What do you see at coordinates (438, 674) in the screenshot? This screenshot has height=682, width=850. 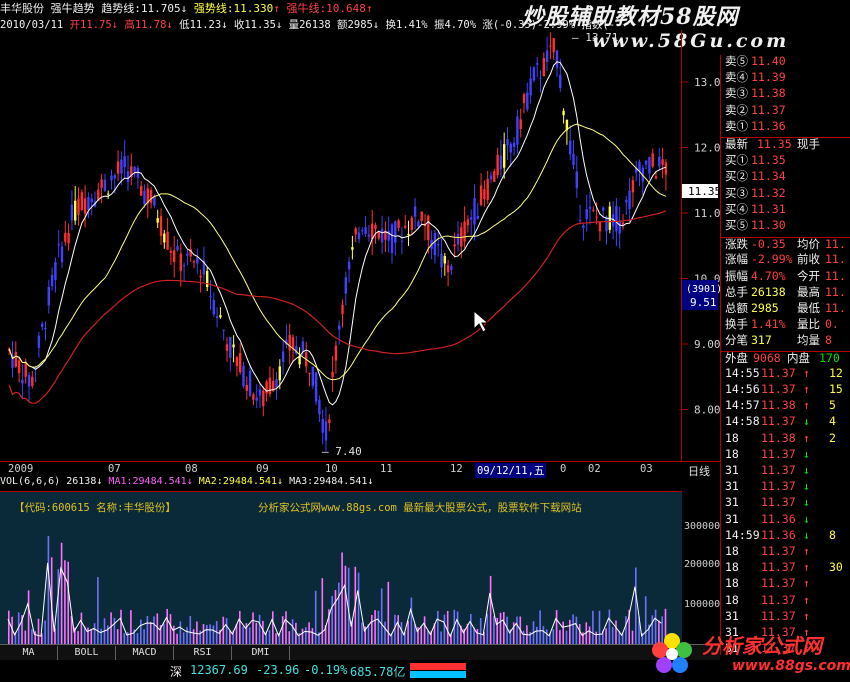 I see `decline-bar` at bounding box center [438, 674].